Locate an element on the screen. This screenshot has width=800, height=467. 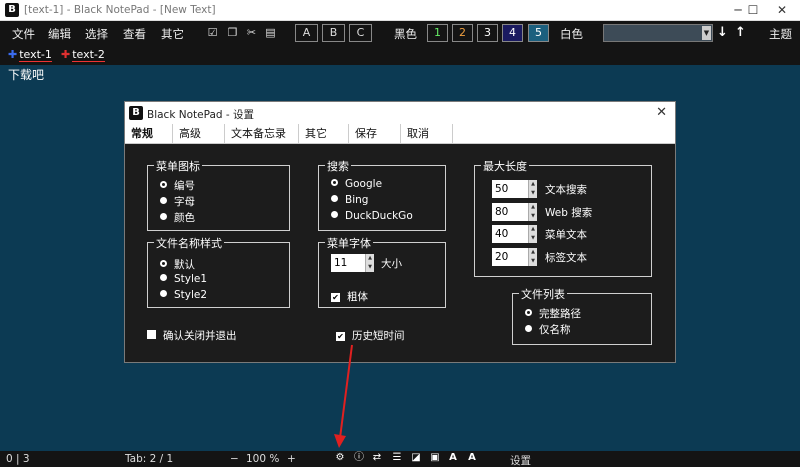
menu-length-spinner: 40 ▲ ▼ is located at coordinates (514, 234).